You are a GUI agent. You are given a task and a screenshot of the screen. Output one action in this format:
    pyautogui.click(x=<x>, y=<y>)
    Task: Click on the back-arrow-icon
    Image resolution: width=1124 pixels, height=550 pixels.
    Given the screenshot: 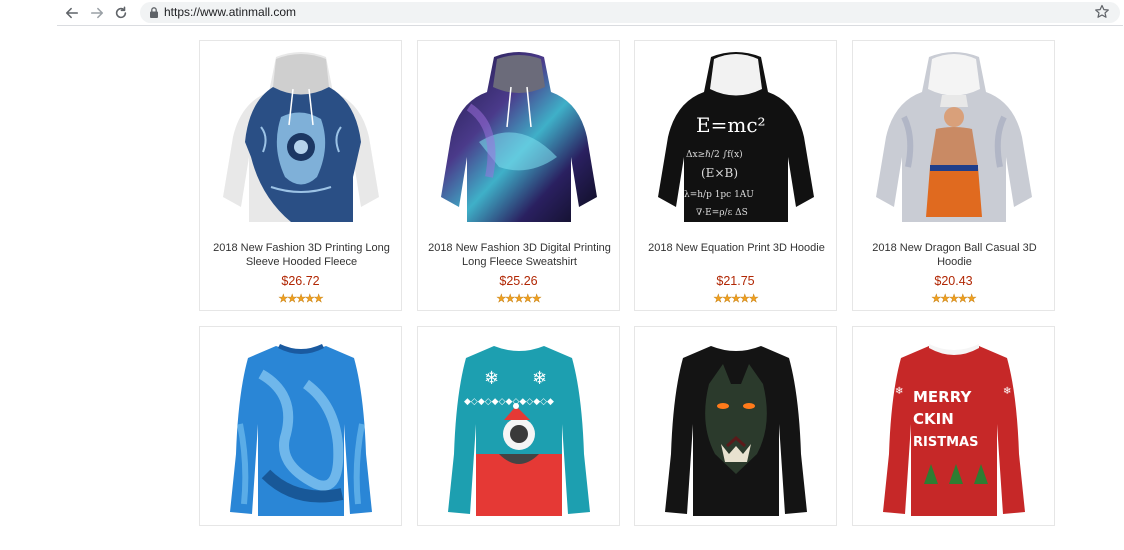 What is the action you would take?
    pyautogui.click(x=72, y=13)
    